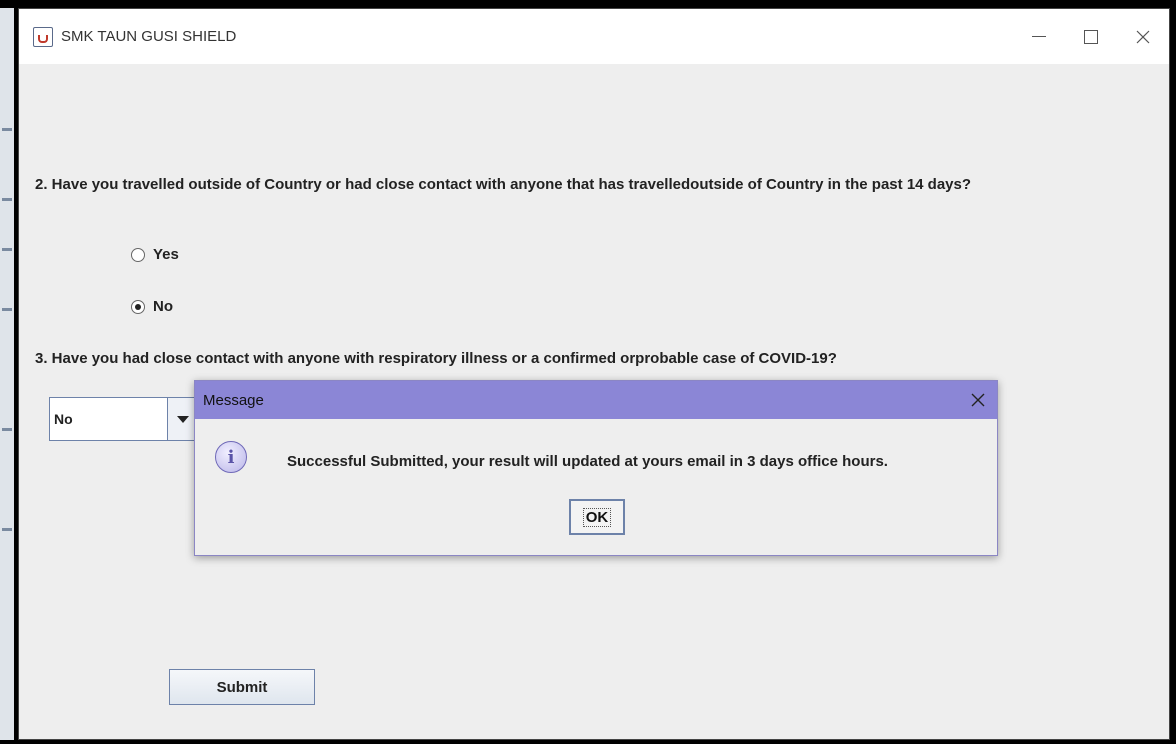  What do you see at coordinates (163, 306) in the screenshot?
I see `radio-no-label: No` at bounding box center [163, 306].